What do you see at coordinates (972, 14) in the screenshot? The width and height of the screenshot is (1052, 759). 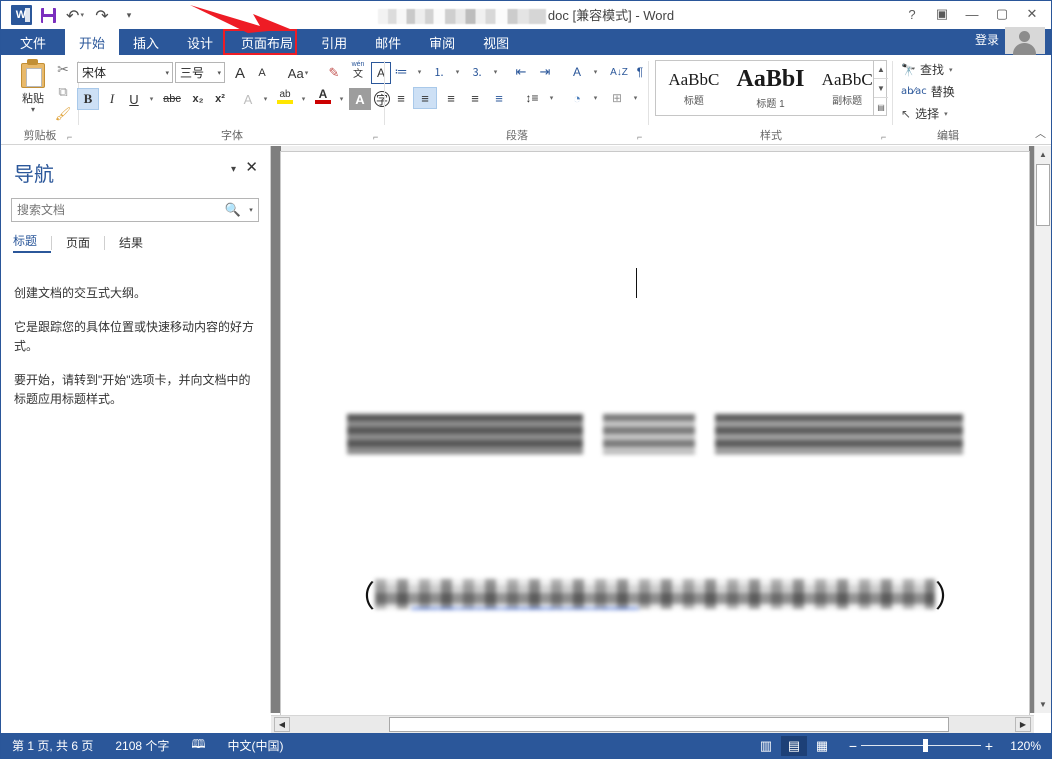 I see `minimize-button: —` at bounding box center [972, 14].